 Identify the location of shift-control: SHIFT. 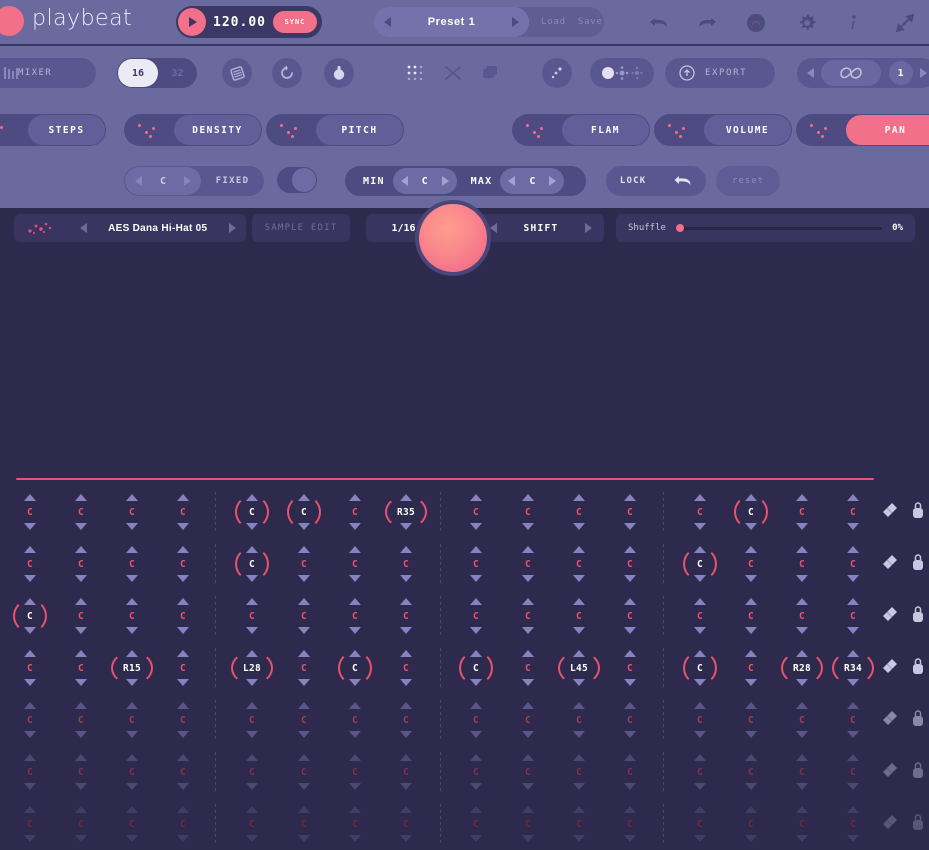
(541, 228).